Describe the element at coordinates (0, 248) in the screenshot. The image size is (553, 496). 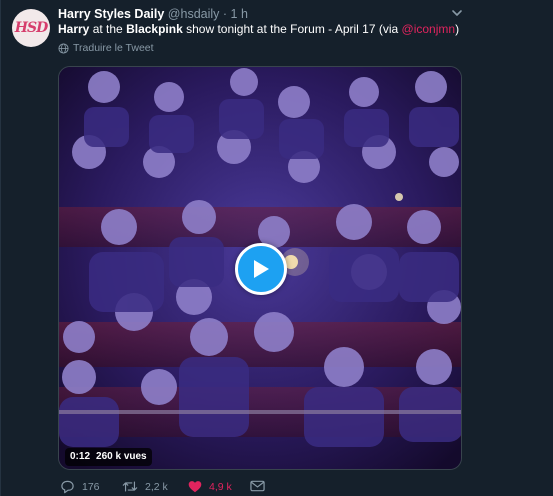
I see `timeline-divider` at that location.